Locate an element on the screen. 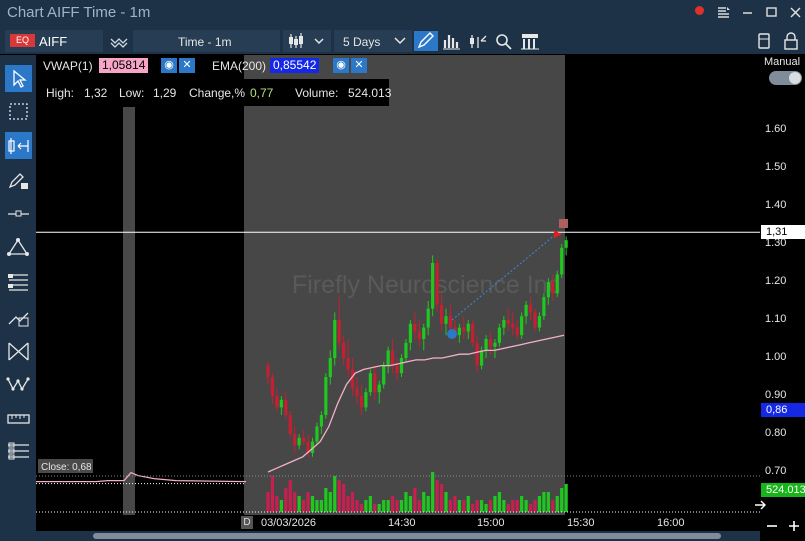  ema-remove-close-icon: ✕ is located at coordinates (359, 65).